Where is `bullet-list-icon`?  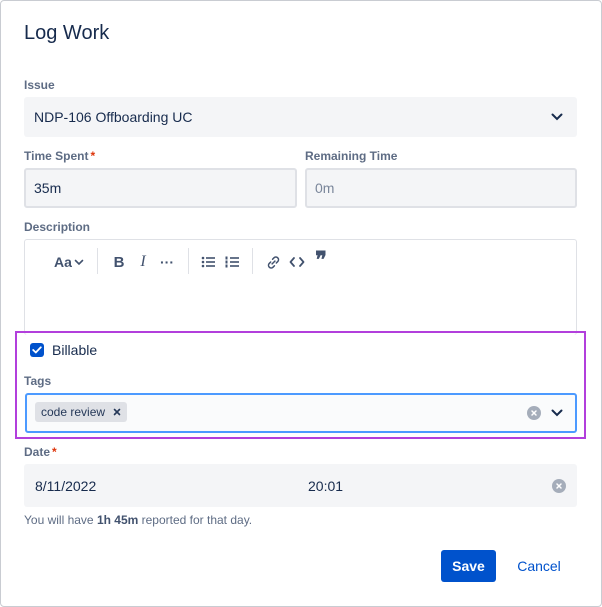
bullet-list-icon is located at coordinates (208, 262).